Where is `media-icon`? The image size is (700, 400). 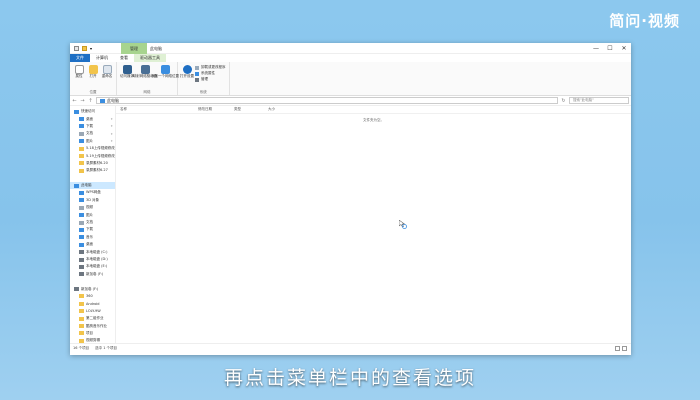 media-icon is located at coordinates (127, 69).